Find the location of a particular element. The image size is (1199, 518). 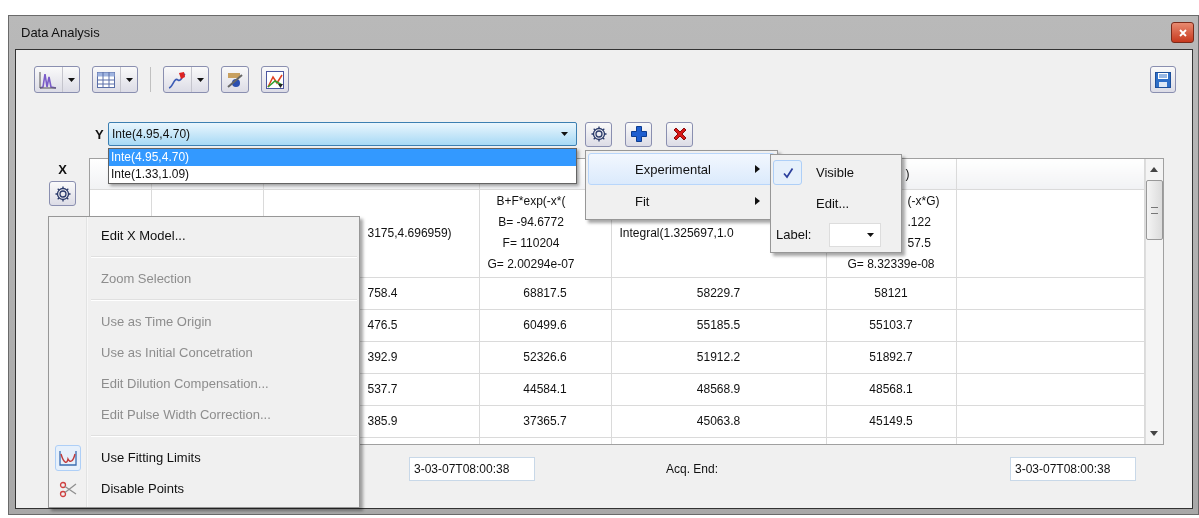

cell-line: (-x*G) is located at coordinates (923, 201).